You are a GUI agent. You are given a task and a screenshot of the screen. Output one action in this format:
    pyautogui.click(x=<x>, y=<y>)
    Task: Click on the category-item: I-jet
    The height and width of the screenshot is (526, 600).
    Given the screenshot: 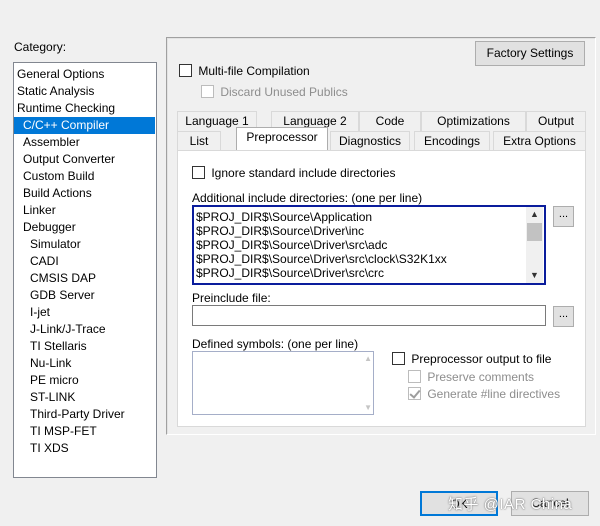 What is the action you would take?
    pyautogui.click(x=84, y=312)
    